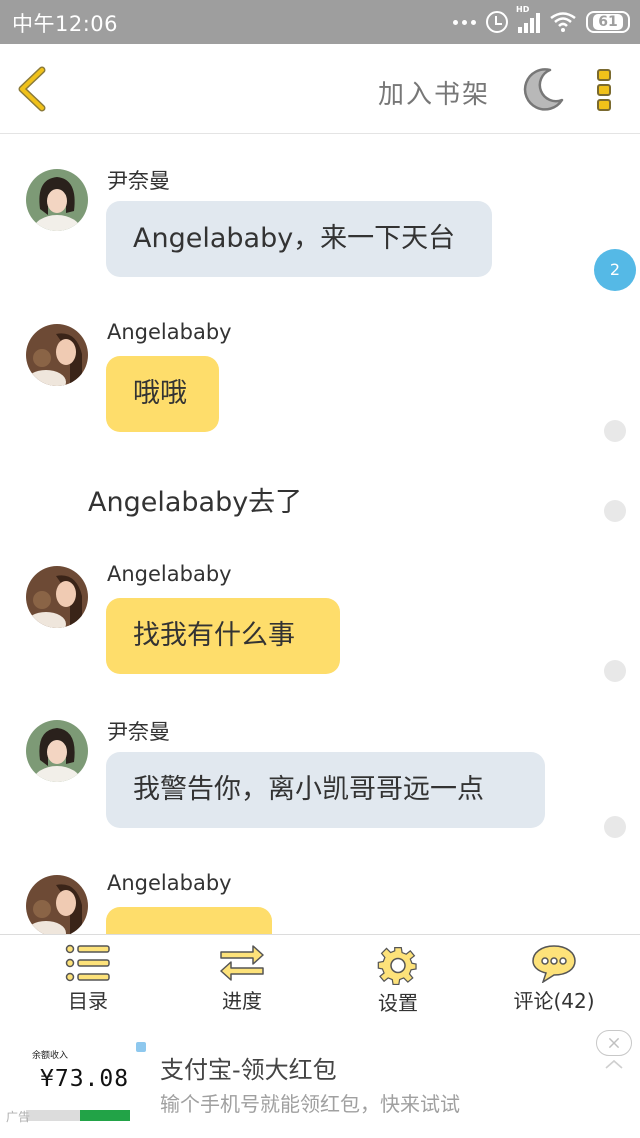 The image size is (640, 1138). What do you see at coordinates (554, 964) in the screenshot?
I see `comment-bubble-icon` at bounding box center [554, 964].